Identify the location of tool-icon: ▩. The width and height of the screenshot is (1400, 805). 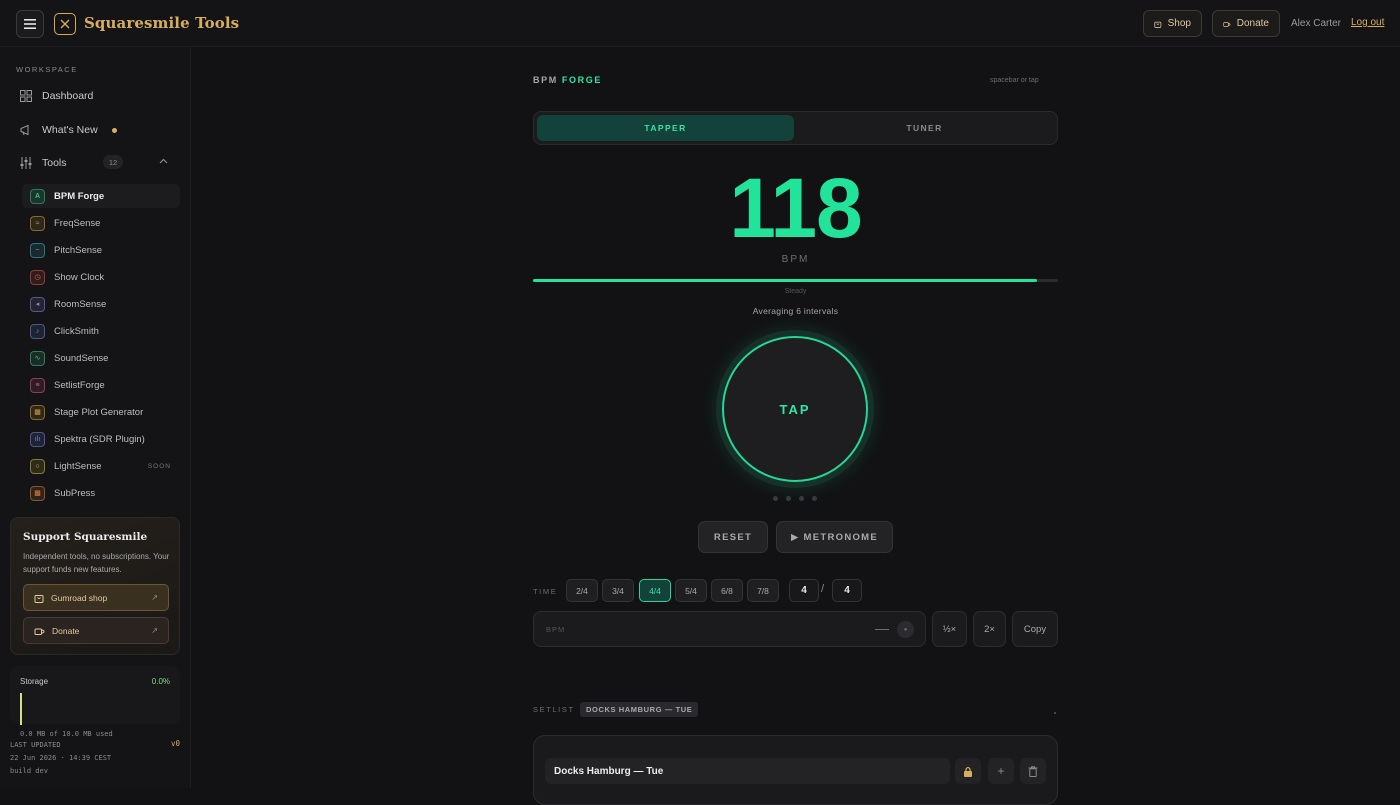
(37, 493).